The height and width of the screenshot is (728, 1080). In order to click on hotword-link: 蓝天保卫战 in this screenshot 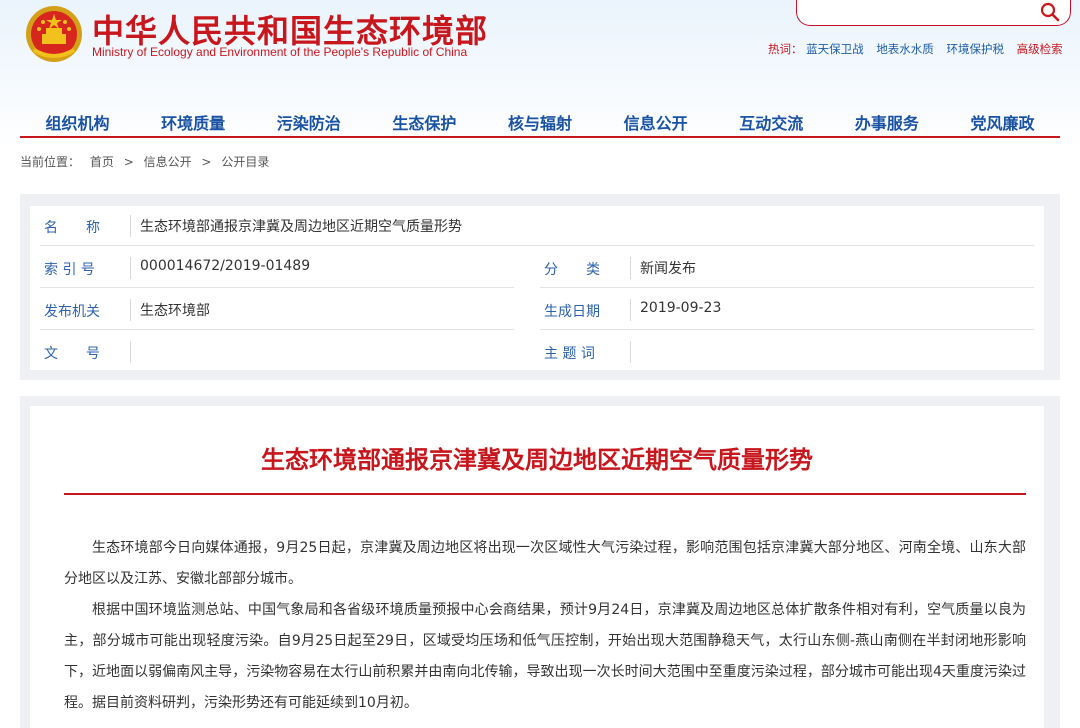, I will do `click(835, 49)`.